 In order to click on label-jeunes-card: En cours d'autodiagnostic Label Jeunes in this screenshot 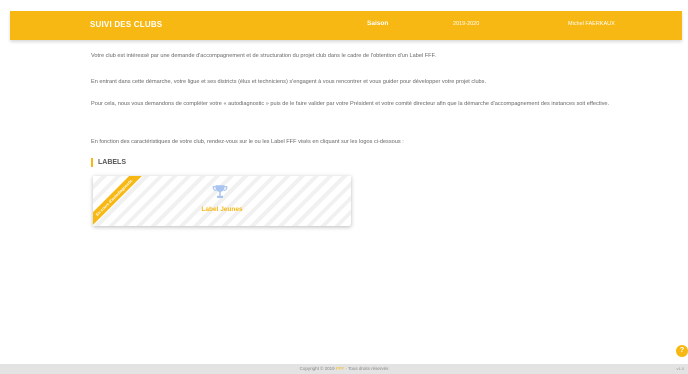, I will do `click(222, 201)`.